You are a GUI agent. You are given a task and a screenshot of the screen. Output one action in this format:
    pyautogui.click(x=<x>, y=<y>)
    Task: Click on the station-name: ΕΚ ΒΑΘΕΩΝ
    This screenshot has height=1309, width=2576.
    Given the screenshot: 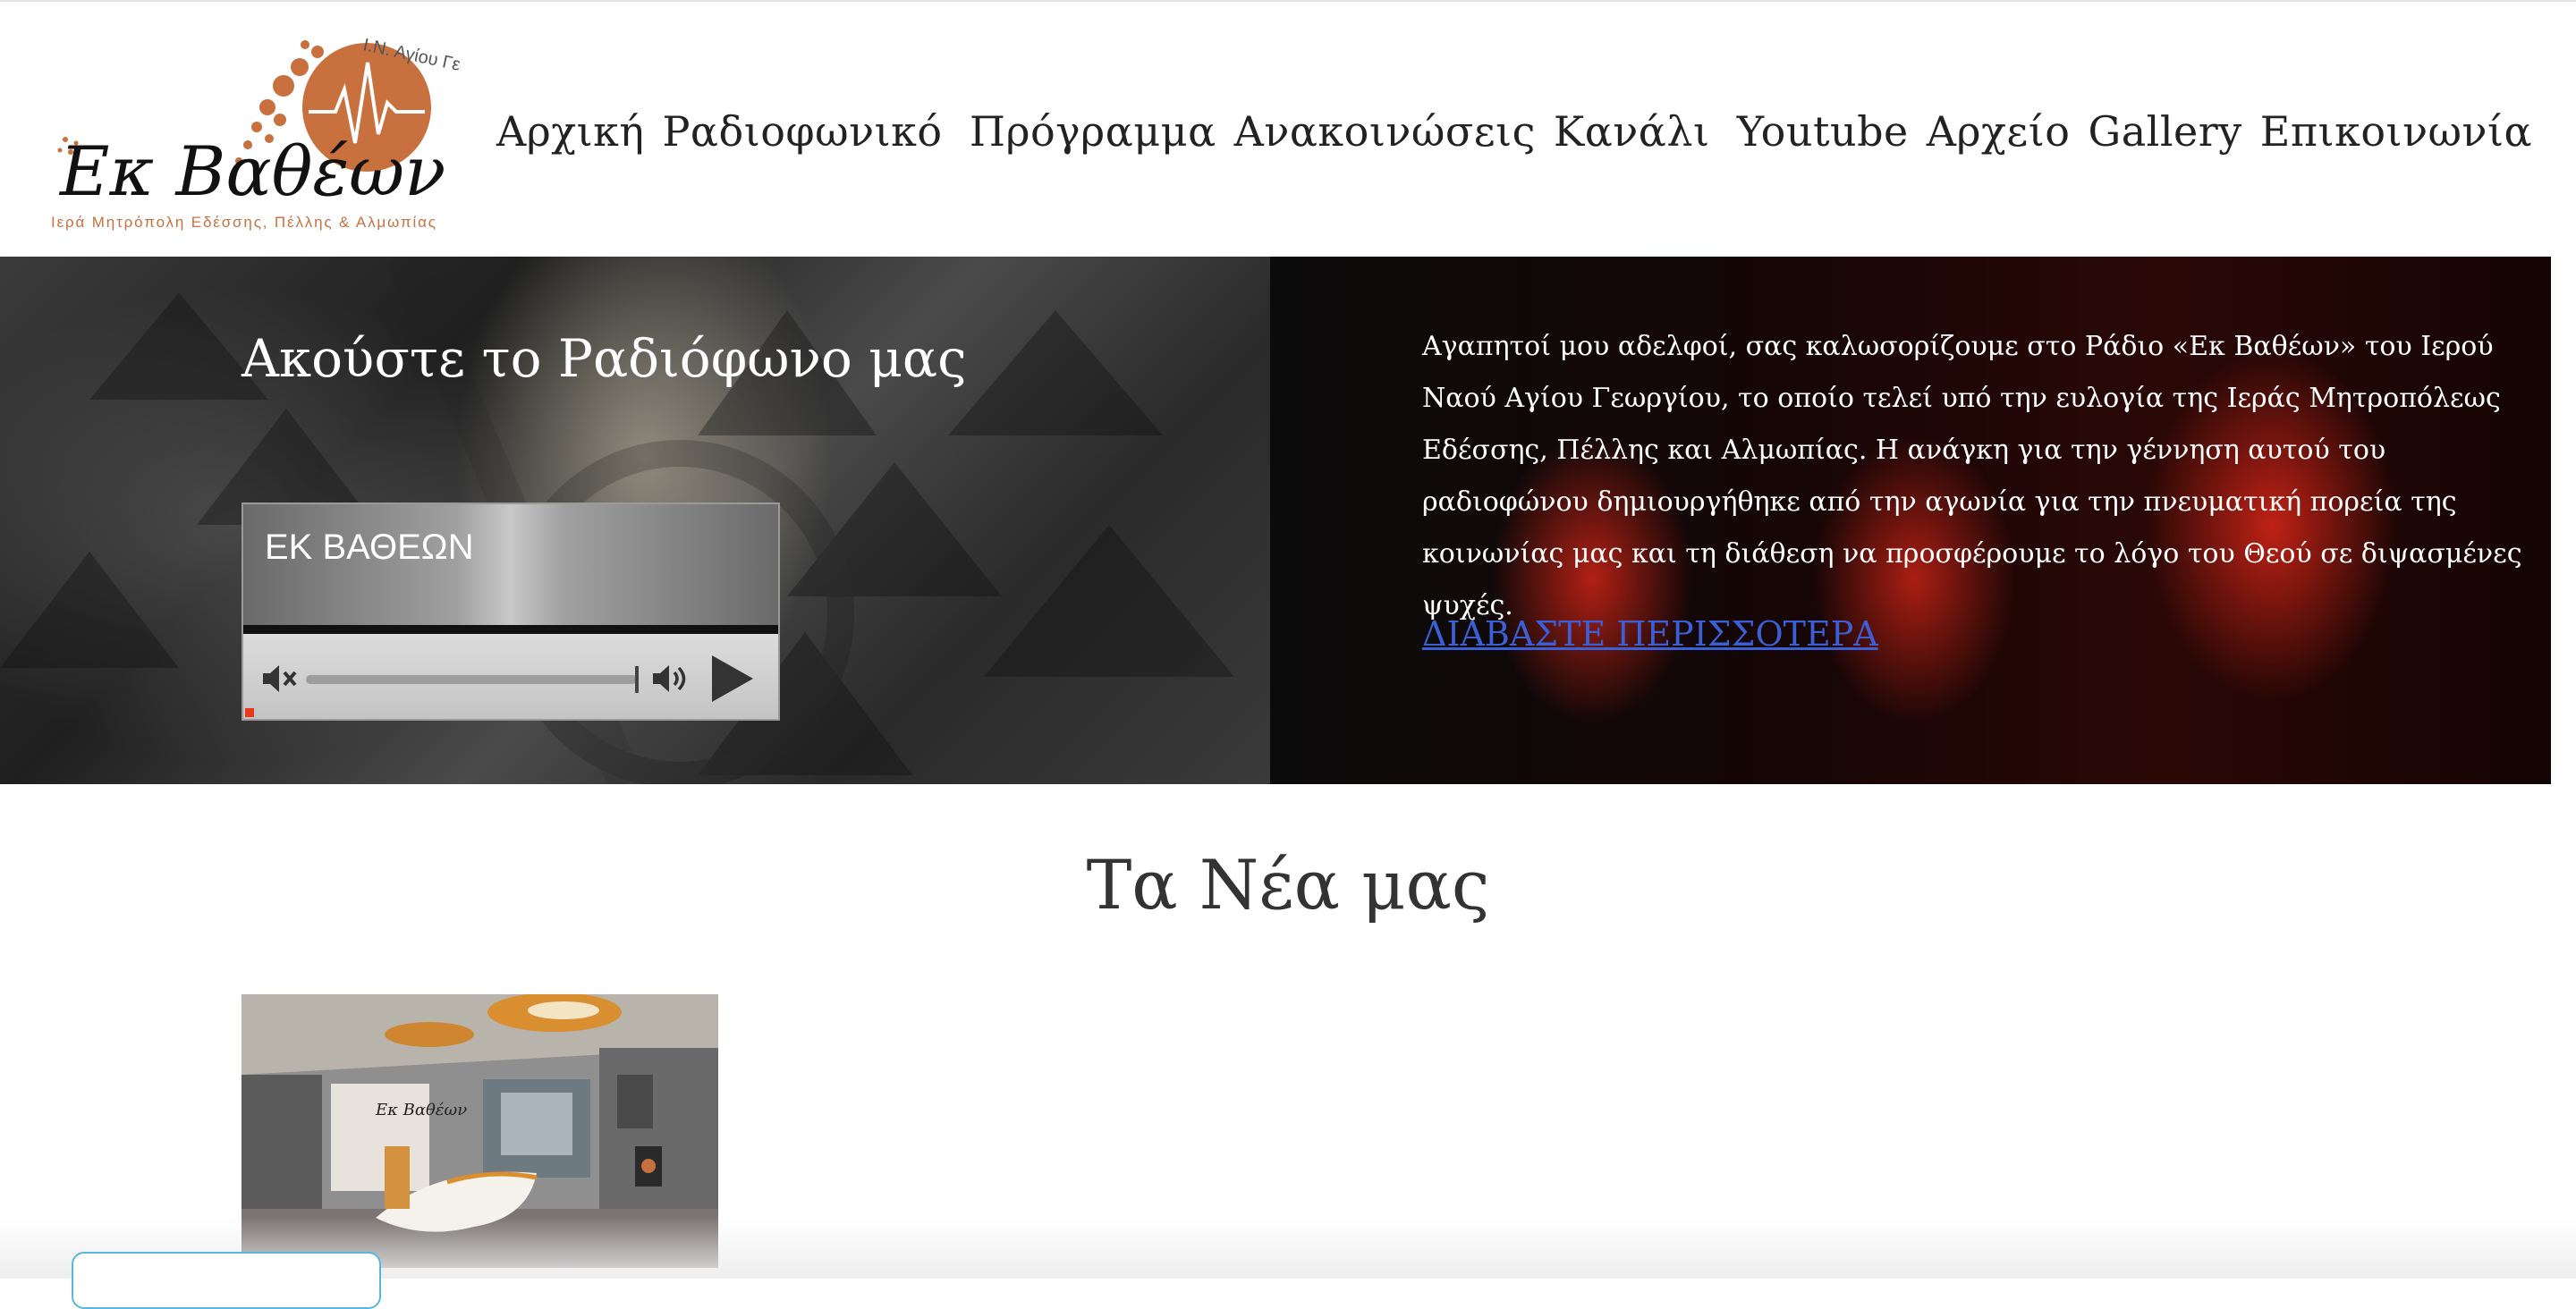 What is the action you would take?
    pyautogui.click(x=369, y=547)
    